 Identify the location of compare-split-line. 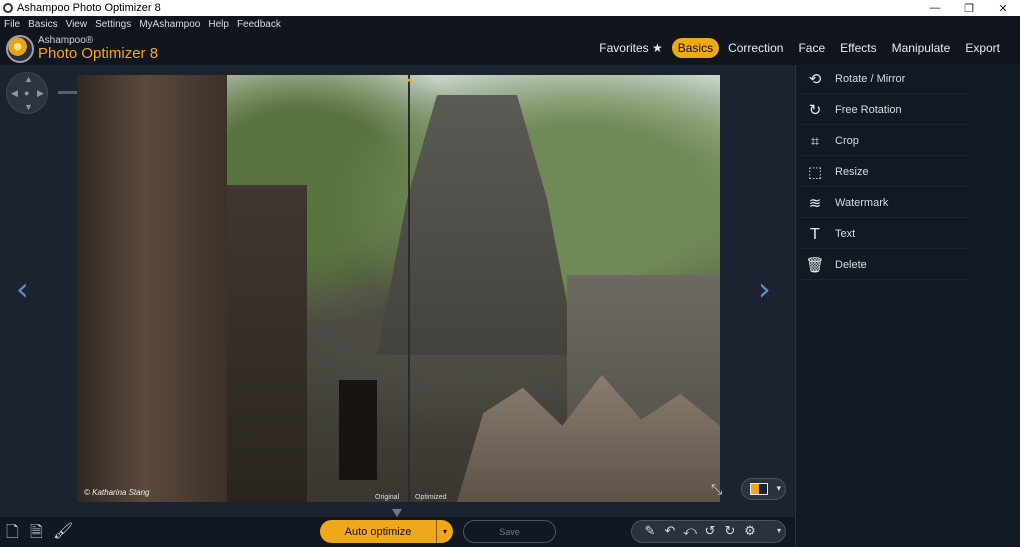
(409, 288).